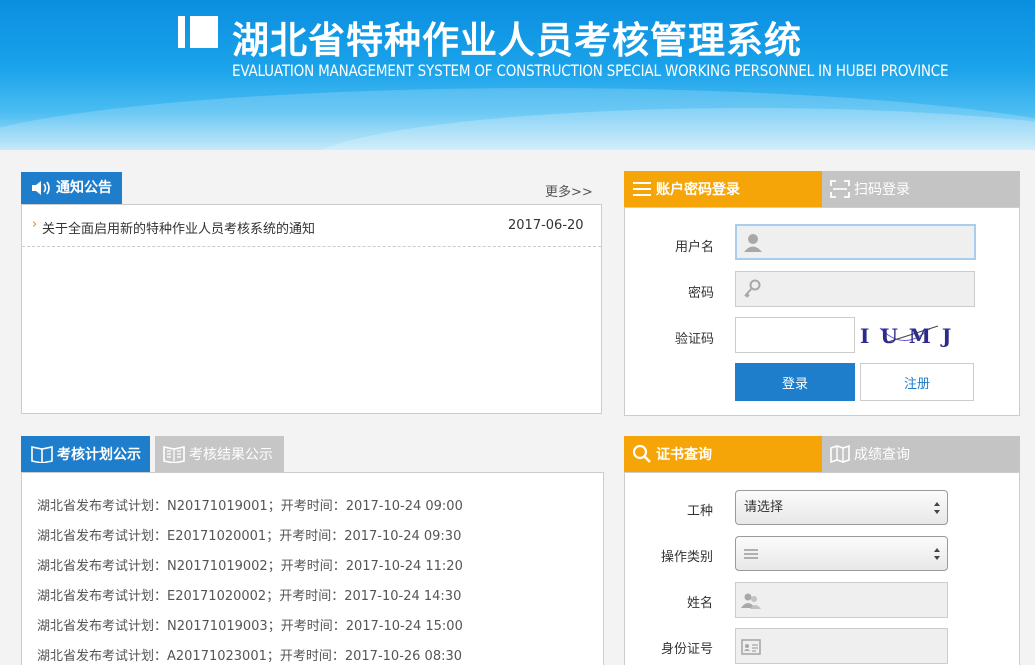 The width and height of the screenshot is (1035, 665). What do you see at coordinates (42, 454) in the screenshot?
I see `book-open-icon` at bounding box center [42, 454].